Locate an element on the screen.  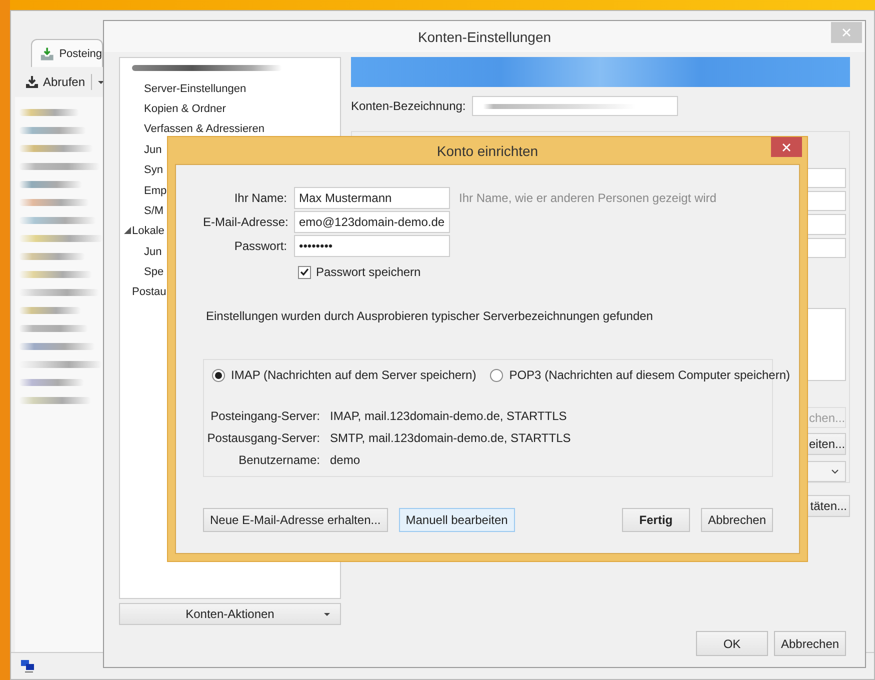
tree-item: Spe is located at coordinates (154, 272).